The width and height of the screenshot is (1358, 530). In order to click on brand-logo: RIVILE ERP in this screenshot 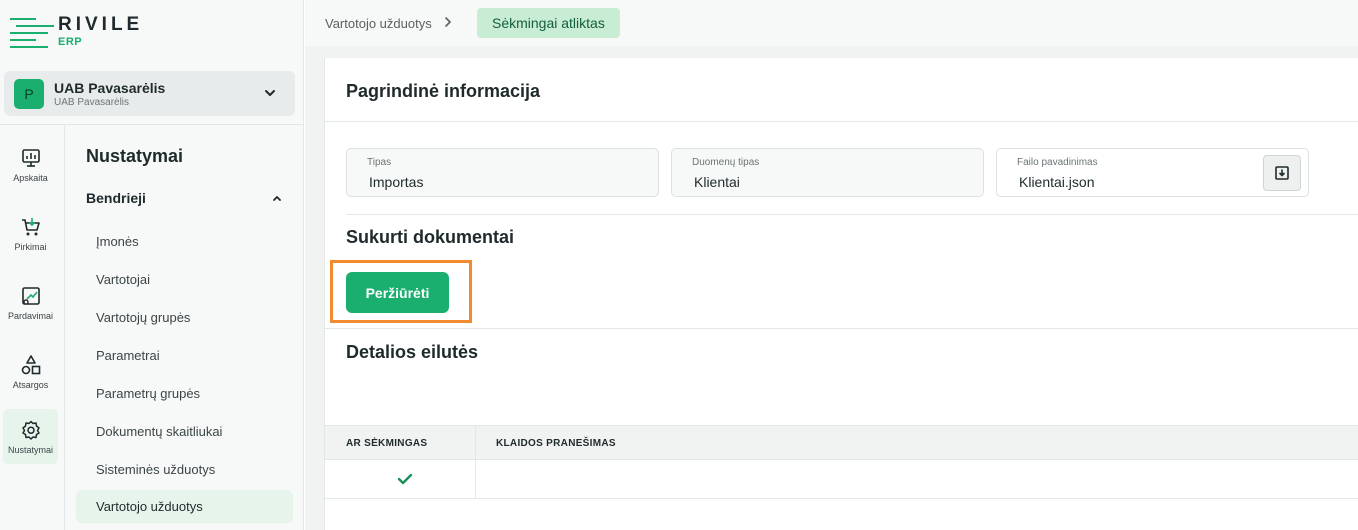, I will do `click(80, 34)`.